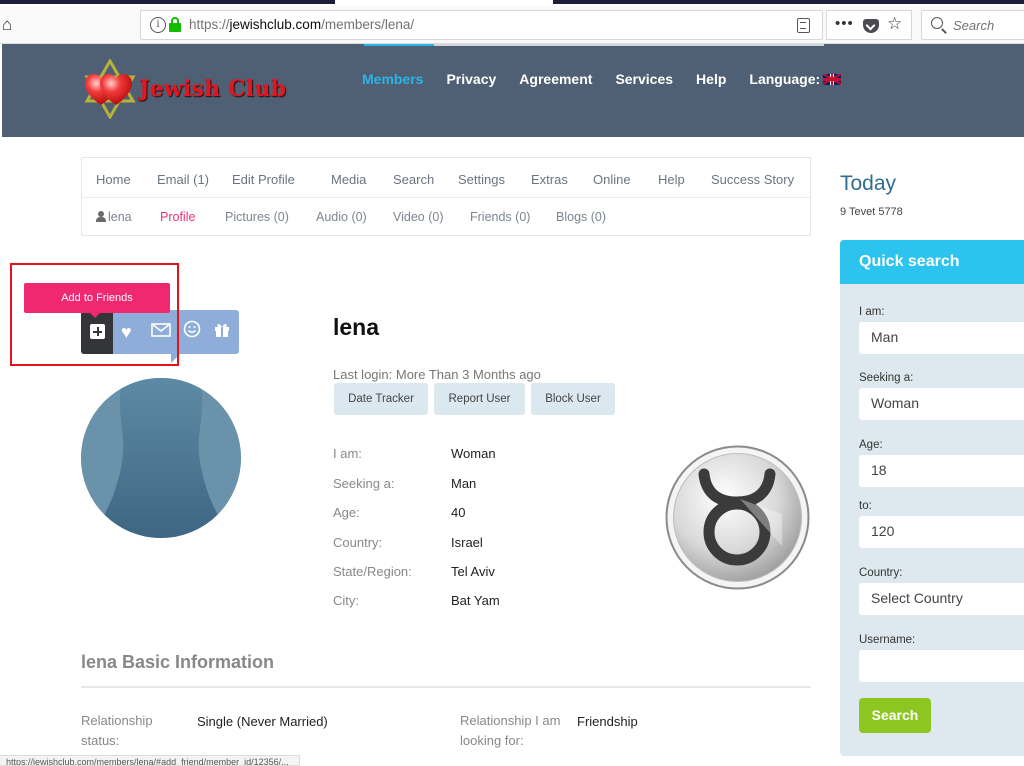 The image size is (1024, 766). What do you see at coordinates (346, 600) in the screenshot?
I see `detail-label: City:` at bounding box center [346, 600].